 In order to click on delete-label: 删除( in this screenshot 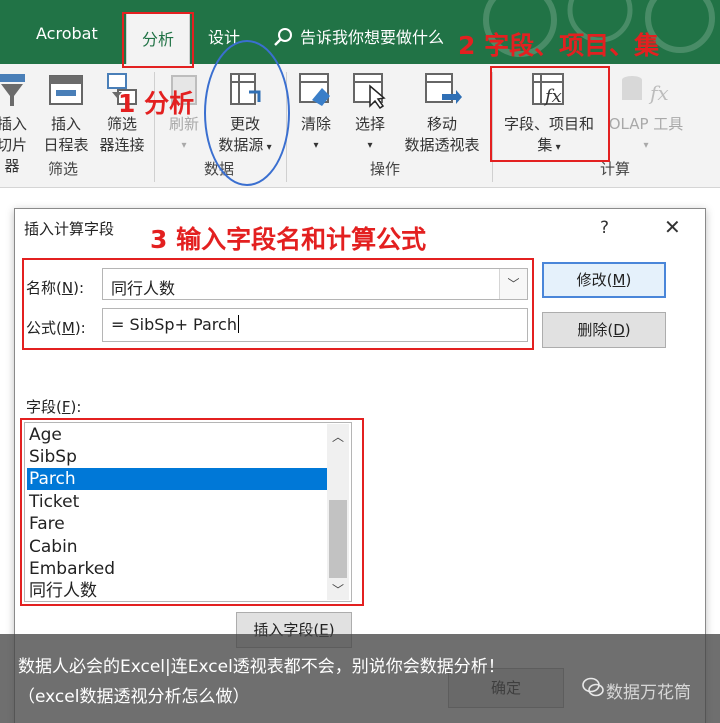, I will do `click(595, 330)`.